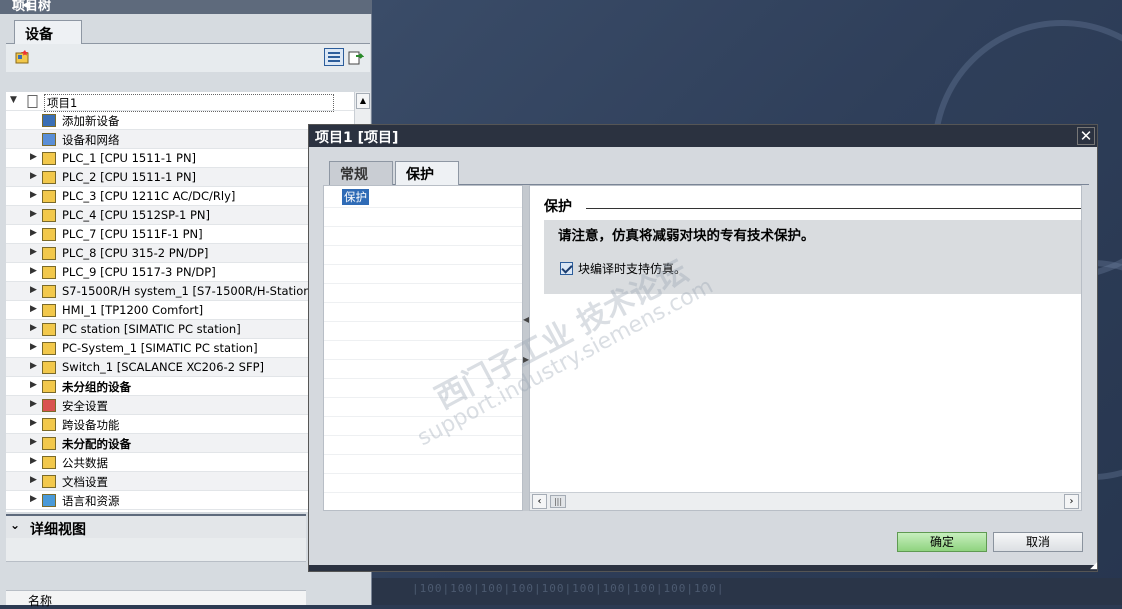  Describe the element at coordinates (181, 329) in the screenshot. I see `tree-row: ▶ PC station [SIMATIC PC station]` at that location.